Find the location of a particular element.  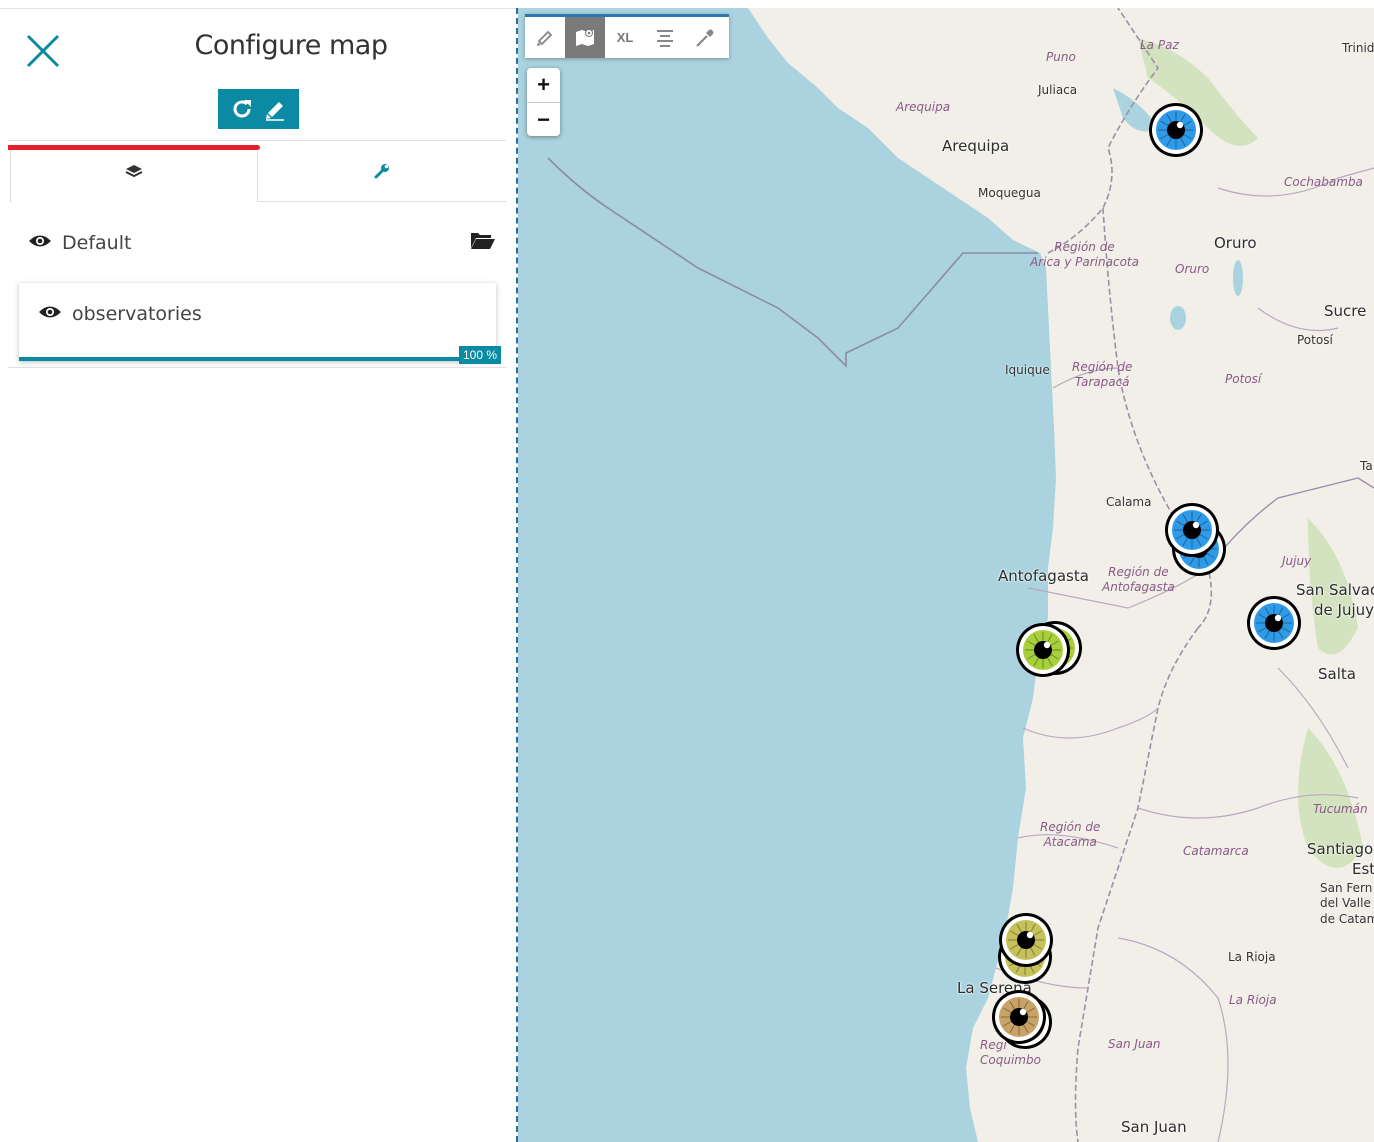

layer-name: Default is located at coordinates (97, 243).